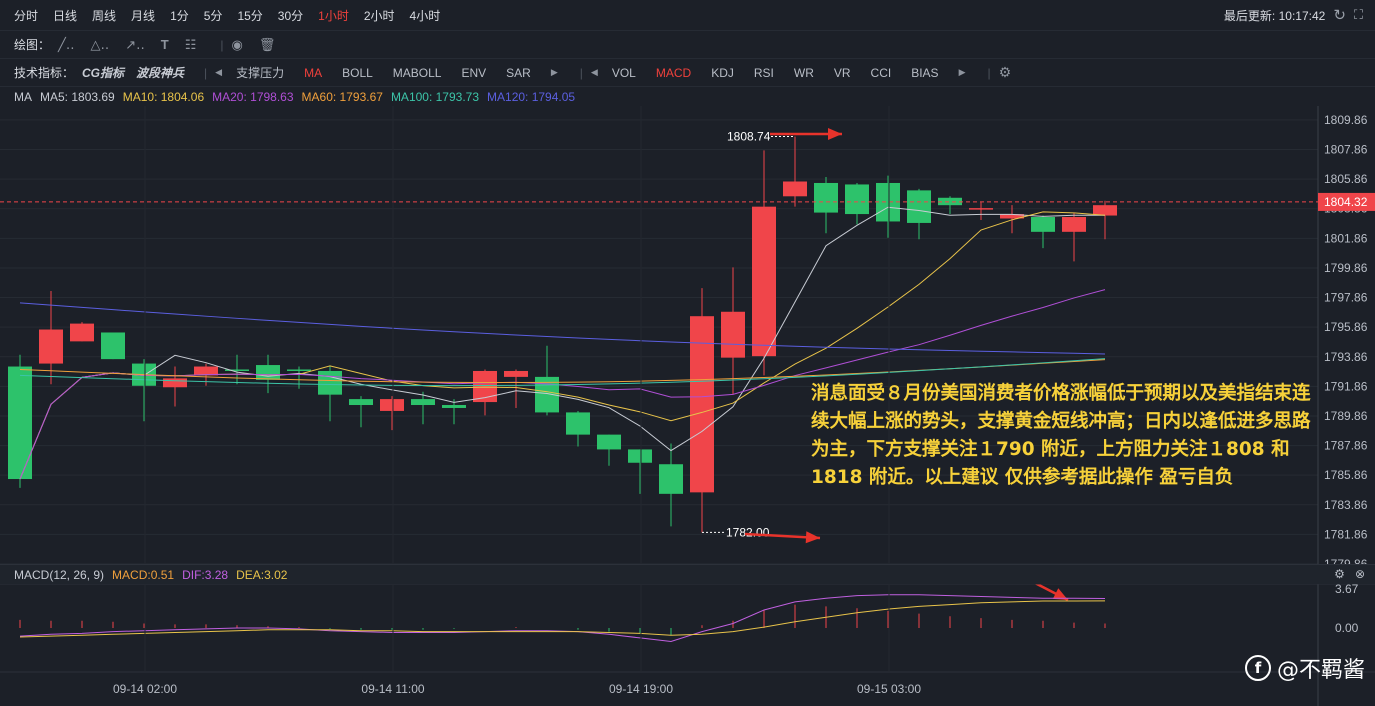  What do you see at coordinates (44, 73) in the screenshot?
I see `indicators-label: 技术指标：` at bounding box center [44, 73].